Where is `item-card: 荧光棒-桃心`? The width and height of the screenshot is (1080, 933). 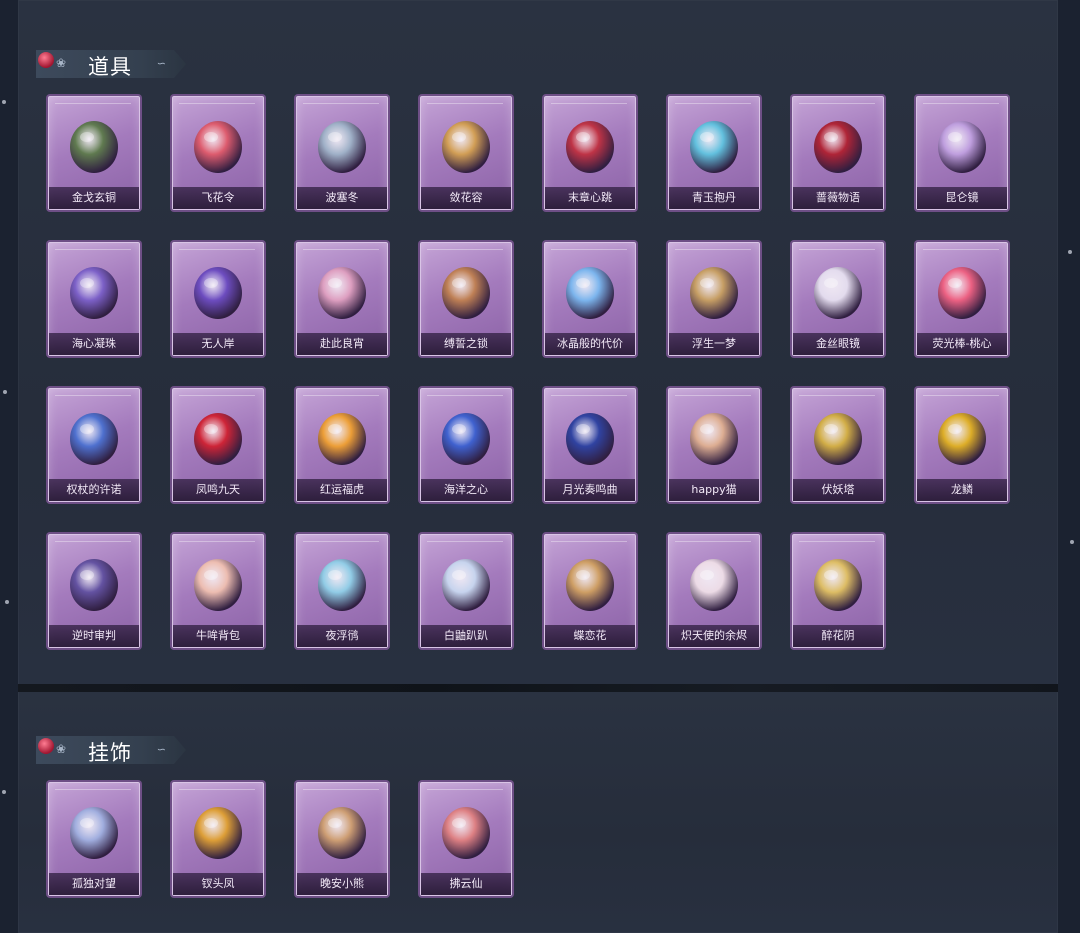
item-card: 荧光棒-桃心 is located at coordinates (962, 299).